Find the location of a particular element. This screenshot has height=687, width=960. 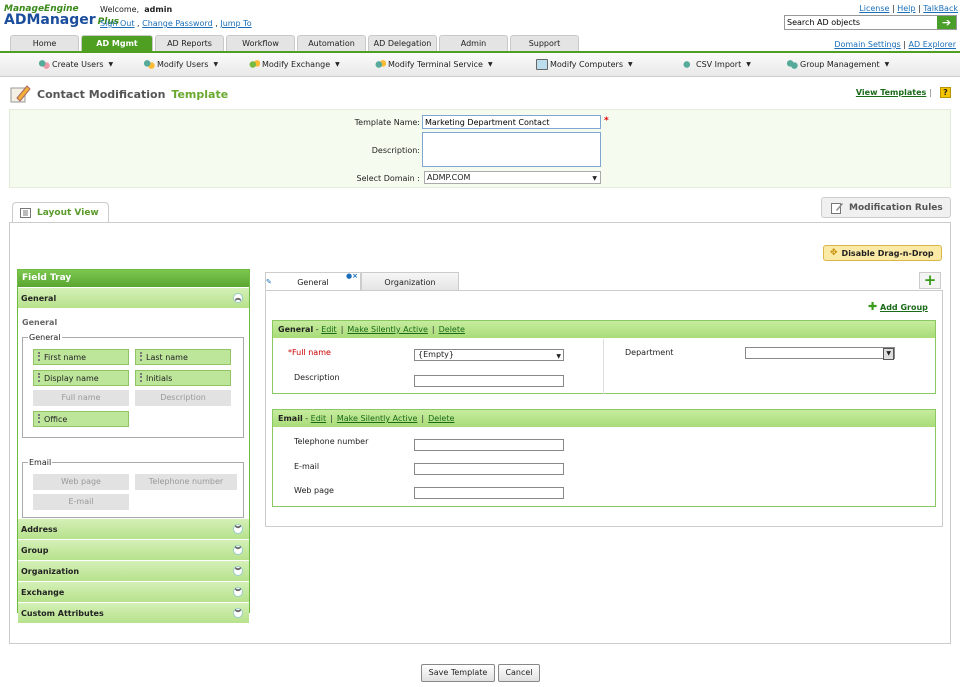

ad-explorer-link: AD Explorer is located at coordinates (932, 44).